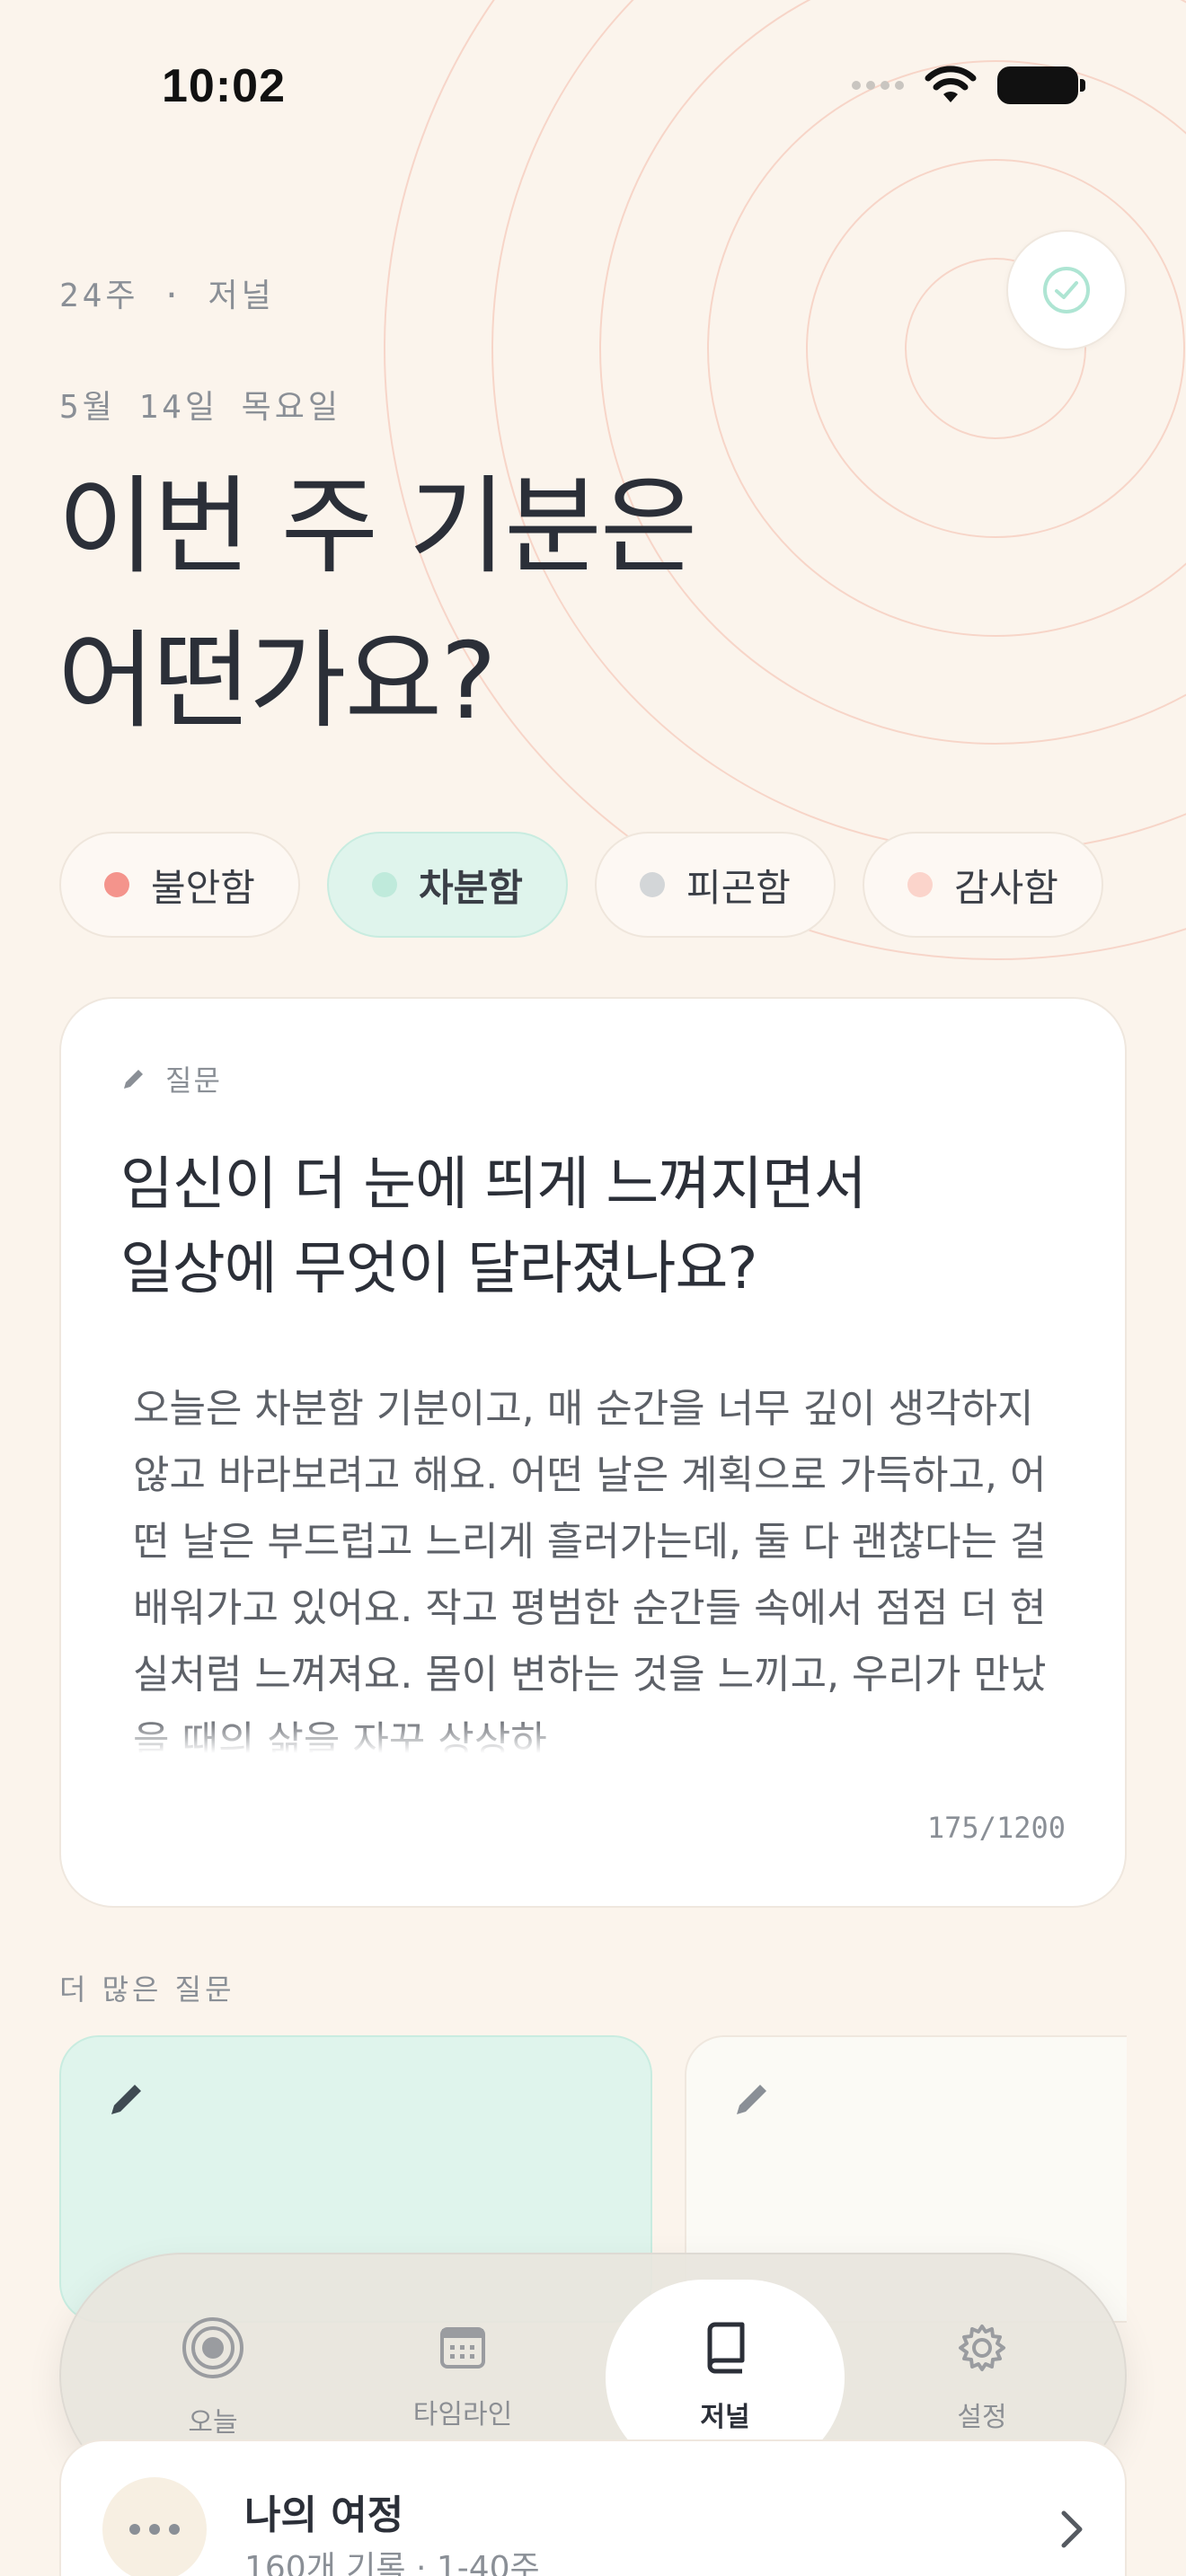 The height and width of the screenshot is (2576, 1186). Describe the element at coordinates (212, 2347) in the screenshot. I see `target-icon` at that location.